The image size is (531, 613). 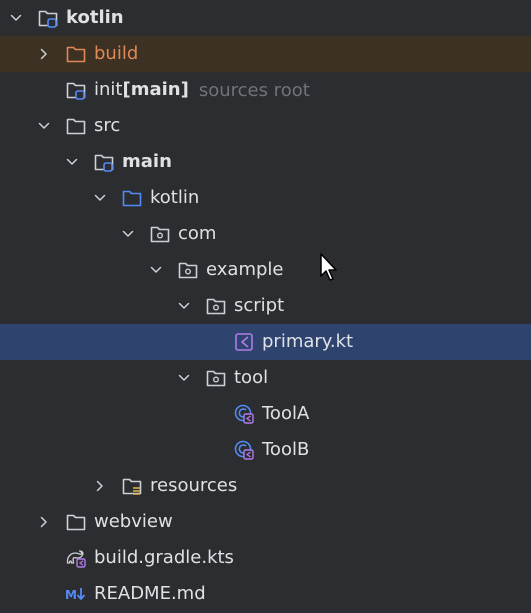 I want to click on tree-item-label: script, so click(x=259, y=305).